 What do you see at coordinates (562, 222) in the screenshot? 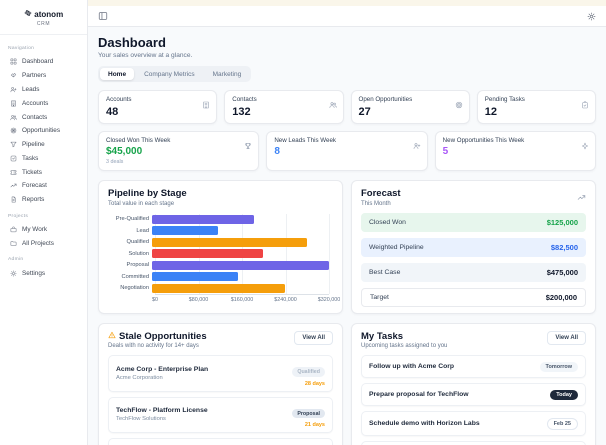
I see `forecast-row-value: $125,000` at bounding box center [562, 222].